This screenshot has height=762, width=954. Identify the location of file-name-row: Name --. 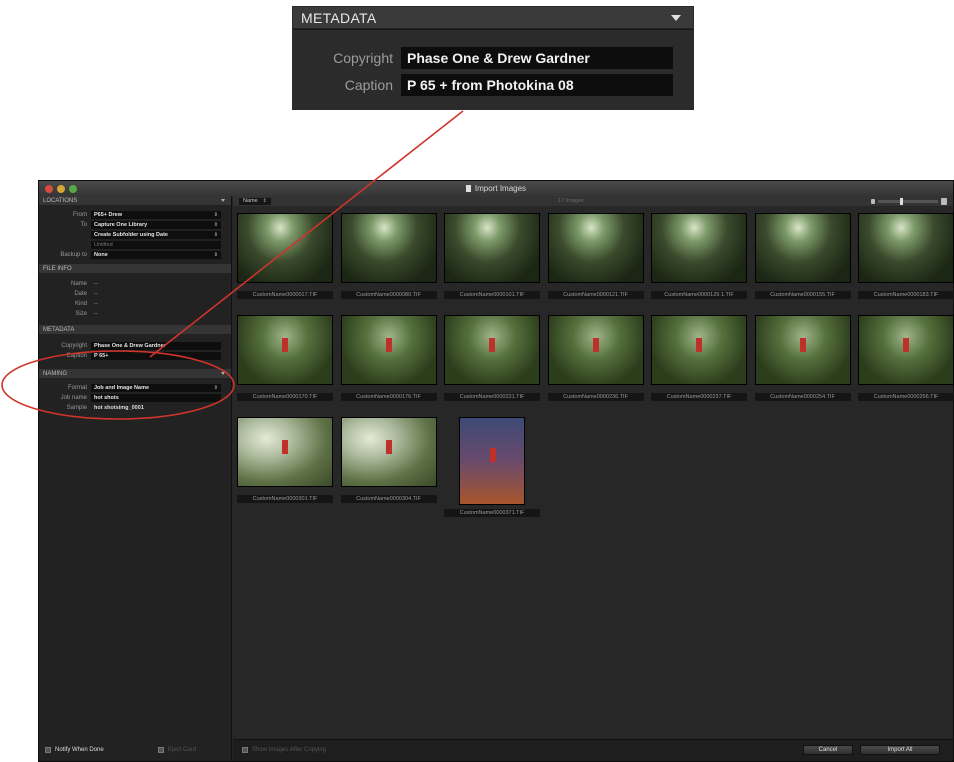
(135, 283).